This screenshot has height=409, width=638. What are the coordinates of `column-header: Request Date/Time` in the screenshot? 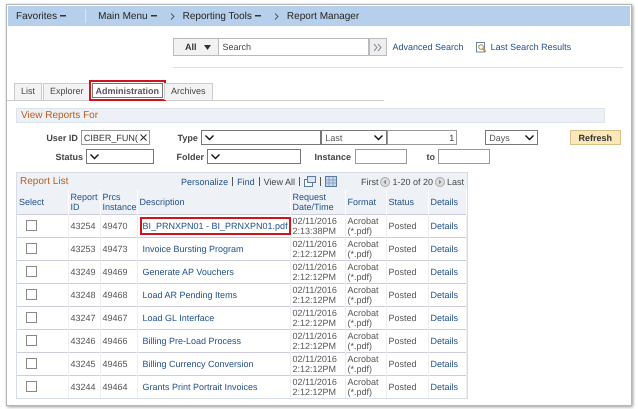 It's located at (317, 202).